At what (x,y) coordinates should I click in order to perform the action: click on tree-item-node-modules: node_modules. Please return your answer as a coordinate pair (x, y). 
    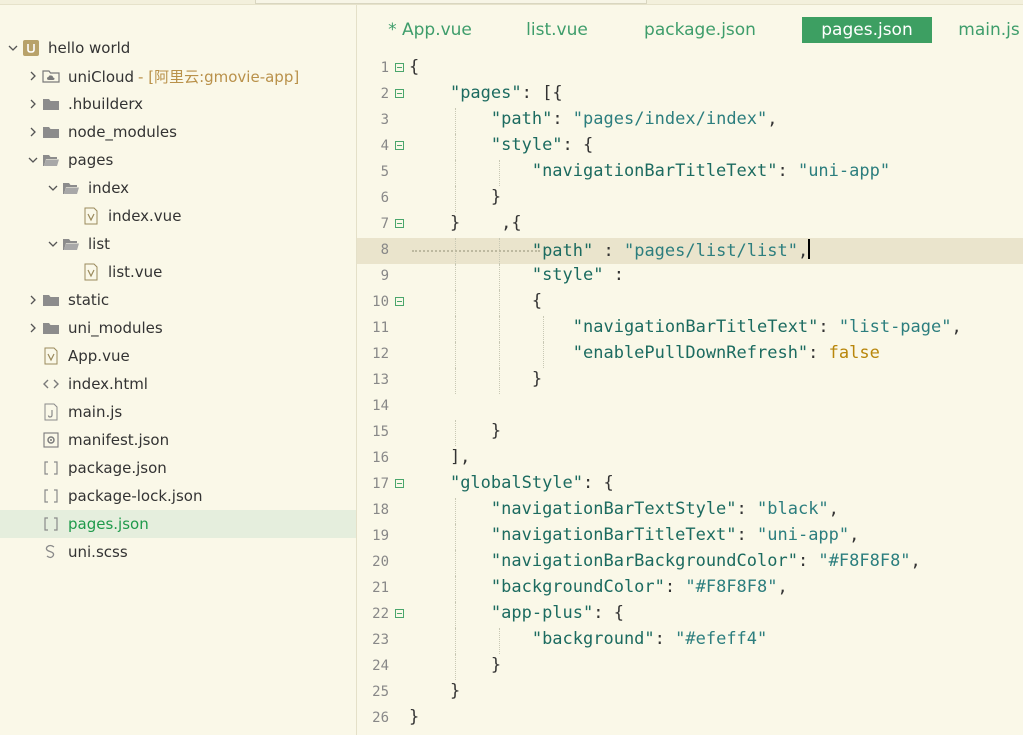
    Looking at the image, I should click on (178, 132).